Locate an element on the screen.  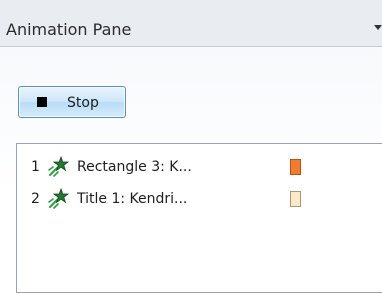
animation-number: 2 is located at coordinates (35, 199).